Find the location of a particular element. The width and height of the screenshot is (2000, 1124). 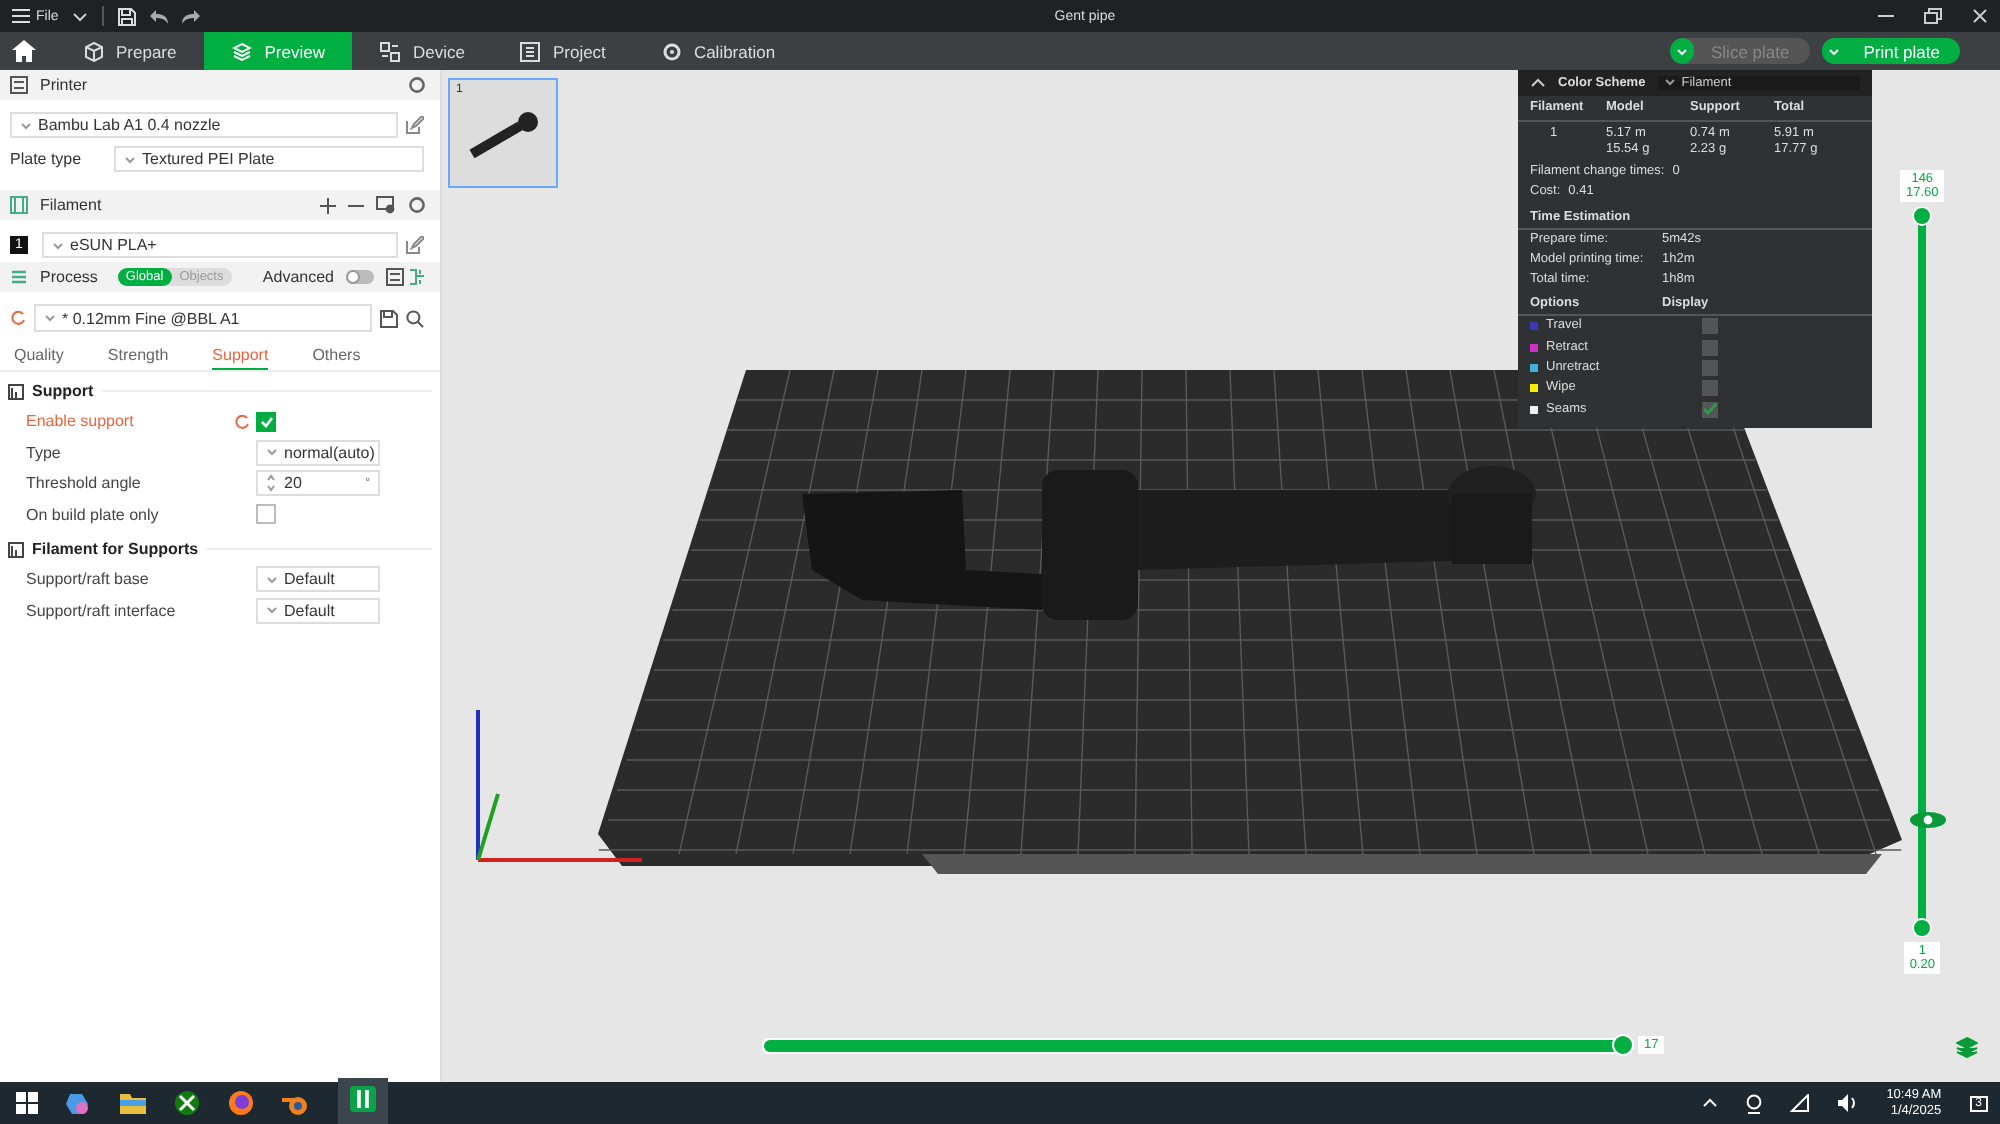

printer-name: Bambu Lab A1 0.4 nozzle is located at coordinates (129, 125).